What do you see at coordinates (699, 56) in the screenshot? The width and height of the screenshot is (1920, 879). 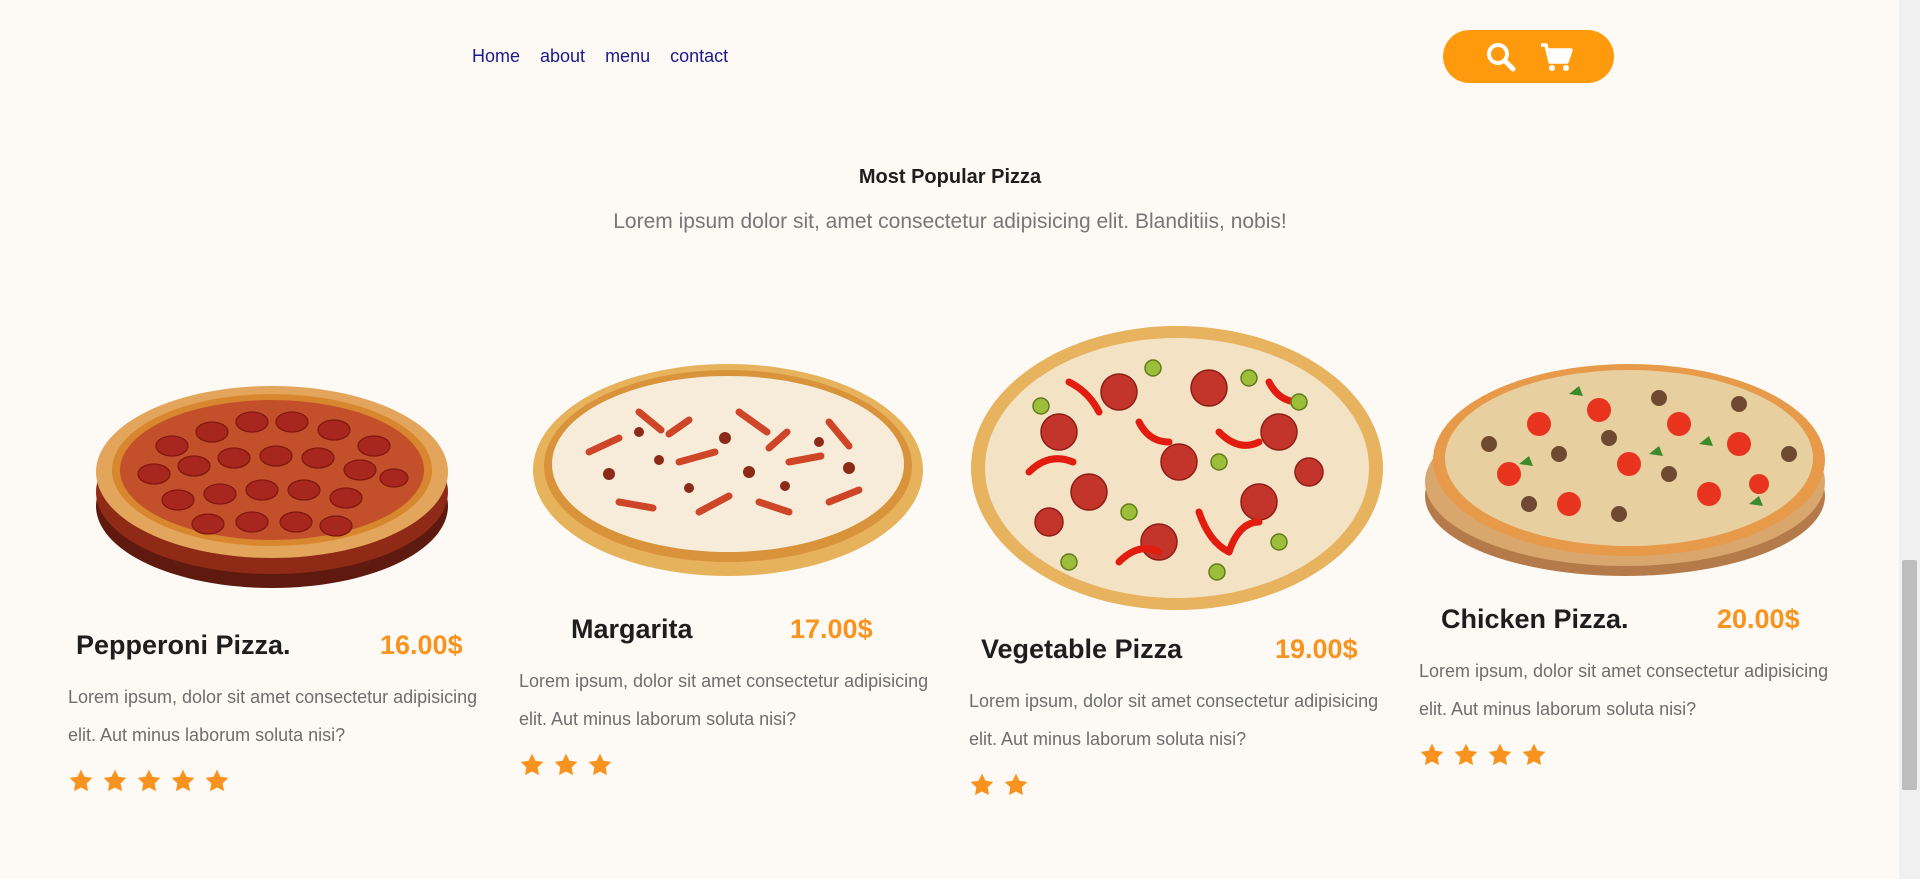 I see `nav-link-contact: contact` at bounding box center [699, 56].